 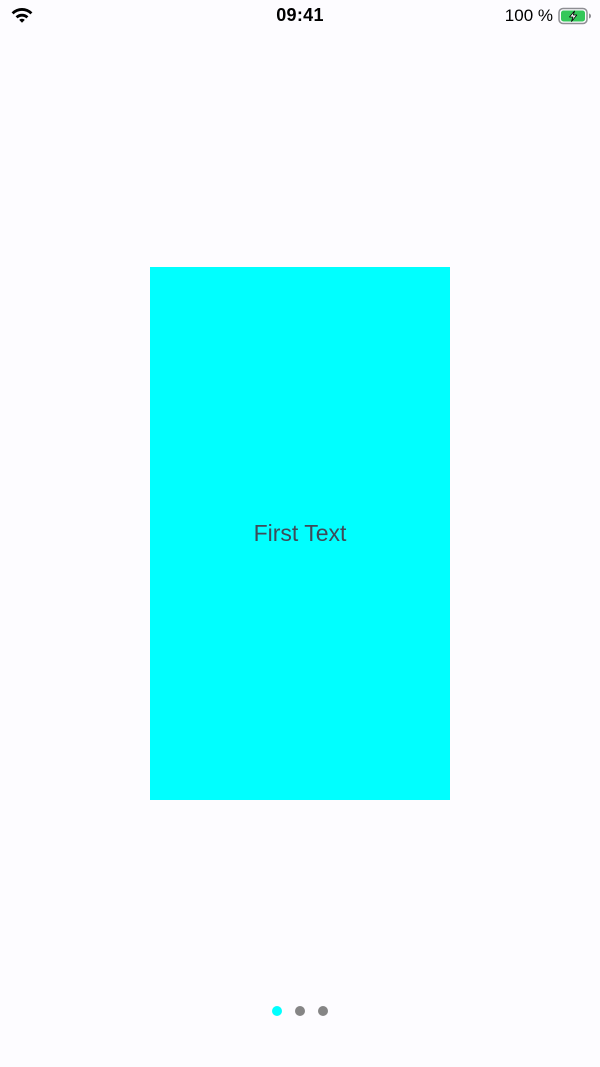 What do you see at coordinates (528, 15) in the screenshot?
I see `battery-percentage: 100 %` at bounding box center [528, 15].